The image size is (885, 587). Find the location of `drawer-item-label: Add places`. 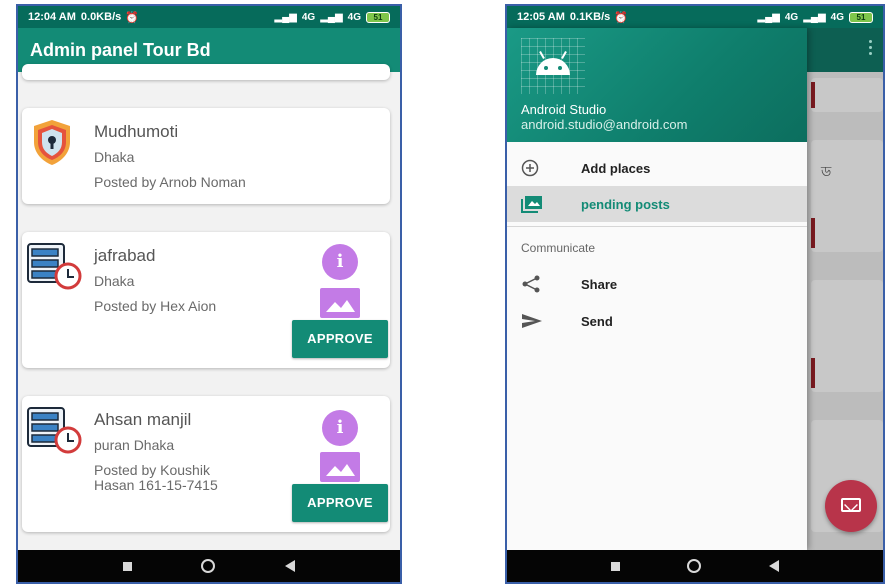

drawer-item-label: Add places is located at coordinates (616, 168).